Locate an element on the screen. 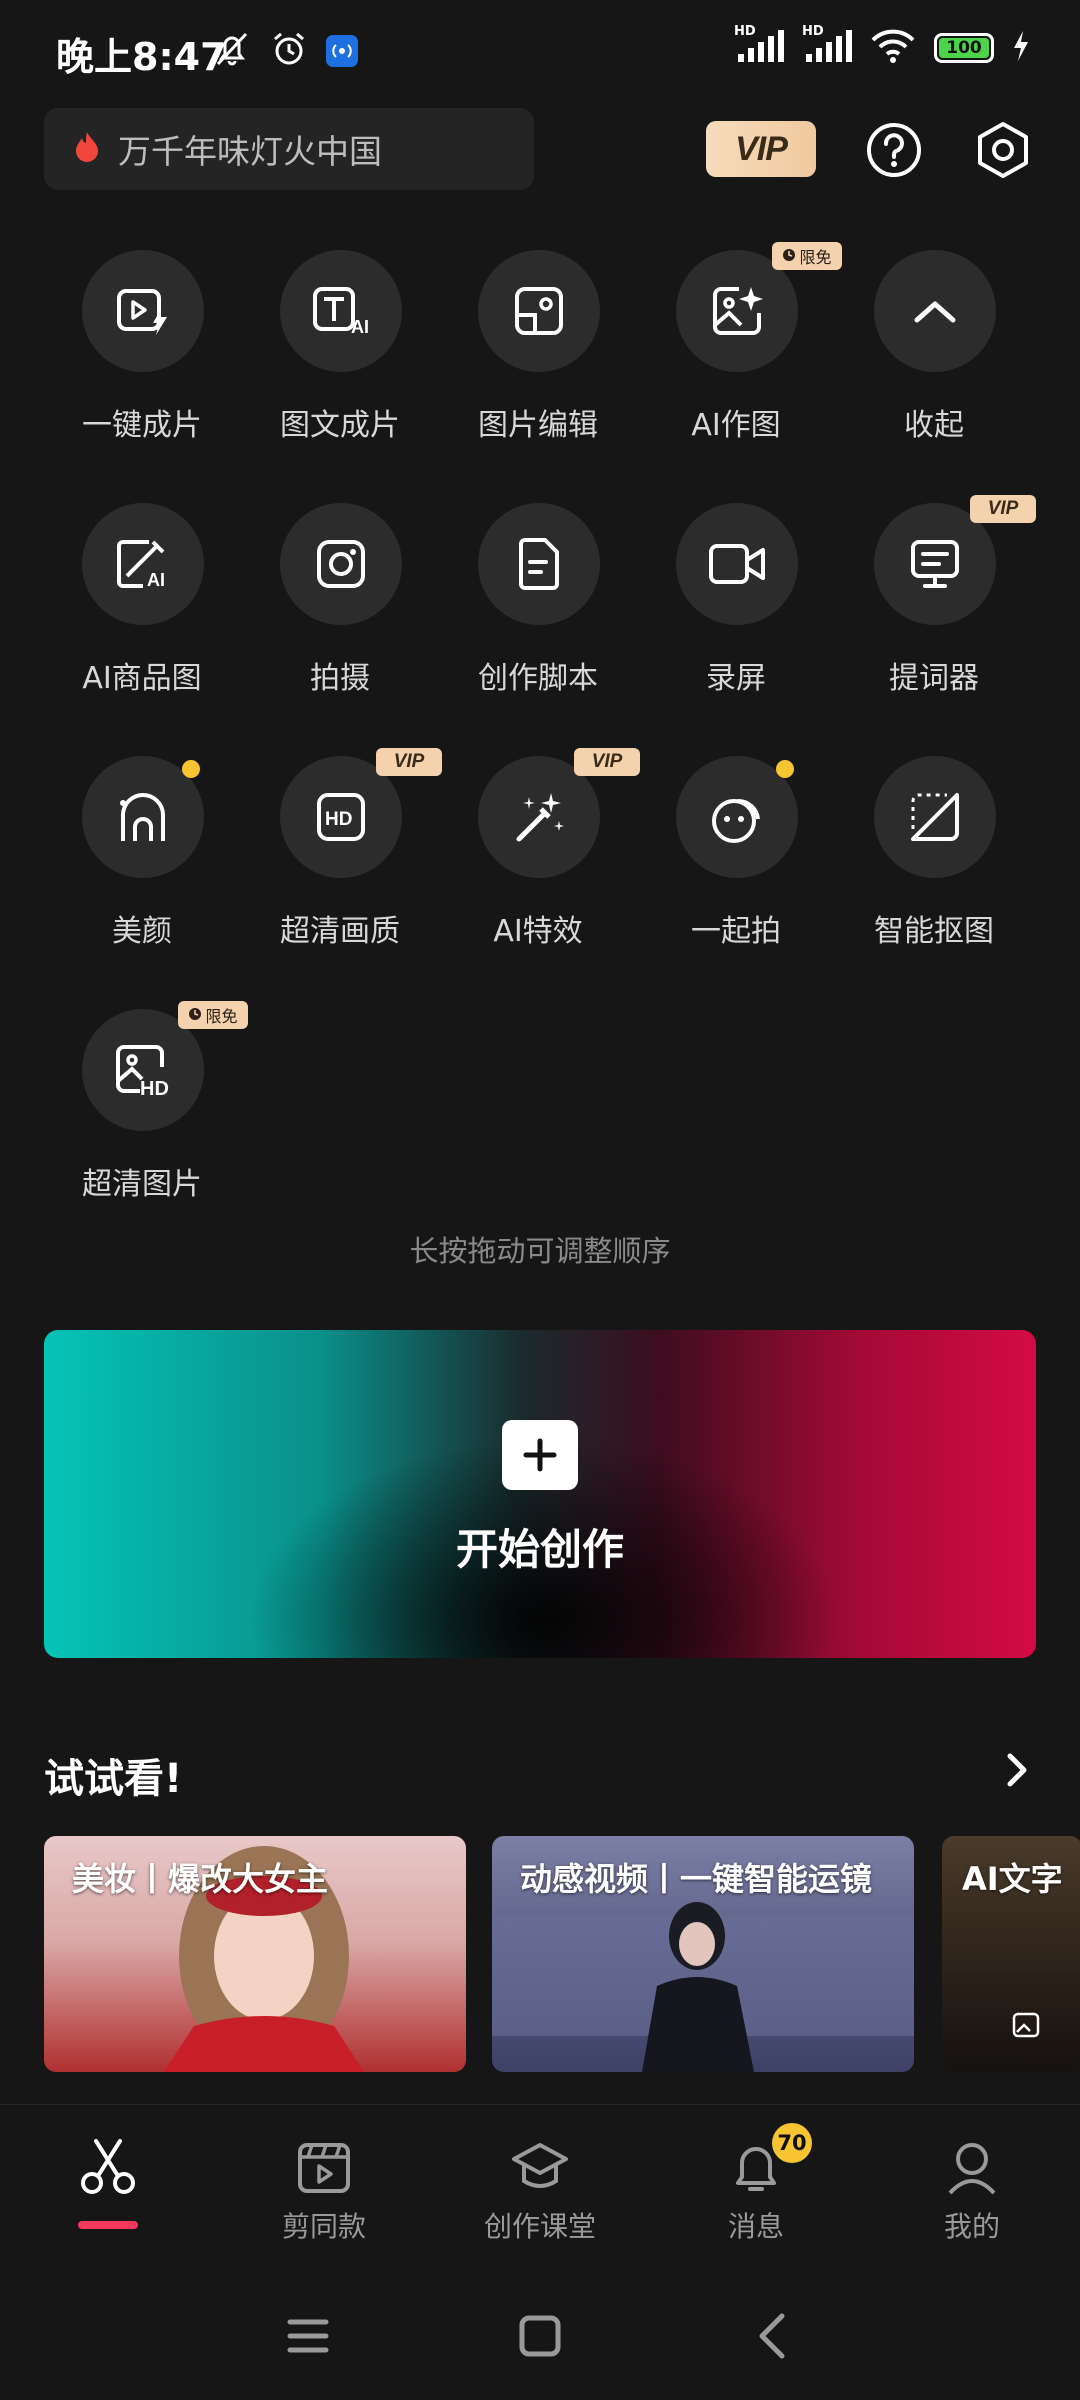 This screenshot has height=2400, width=1080. cutout-icon is located at coordinates (935, 817).